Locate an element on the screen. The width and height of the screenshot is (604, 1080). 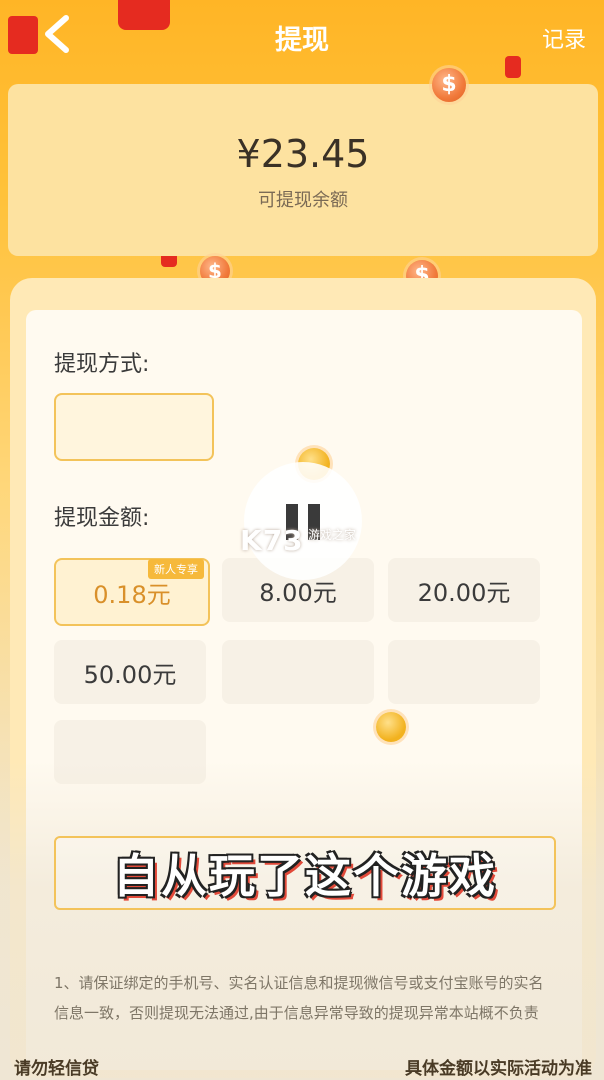
amount-value: 50.00元 is located at coordinates (130, 674).